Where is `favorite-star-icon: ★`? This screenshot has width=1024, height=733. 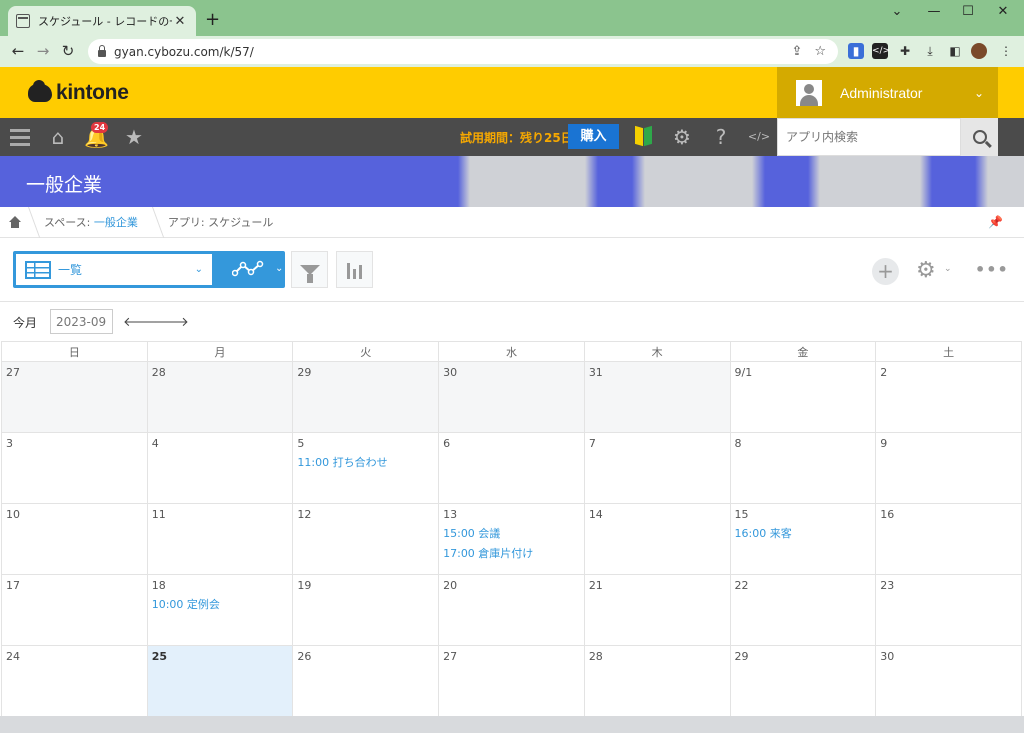 favorite-star-icon: ★ is located at coordinates (134, 137).